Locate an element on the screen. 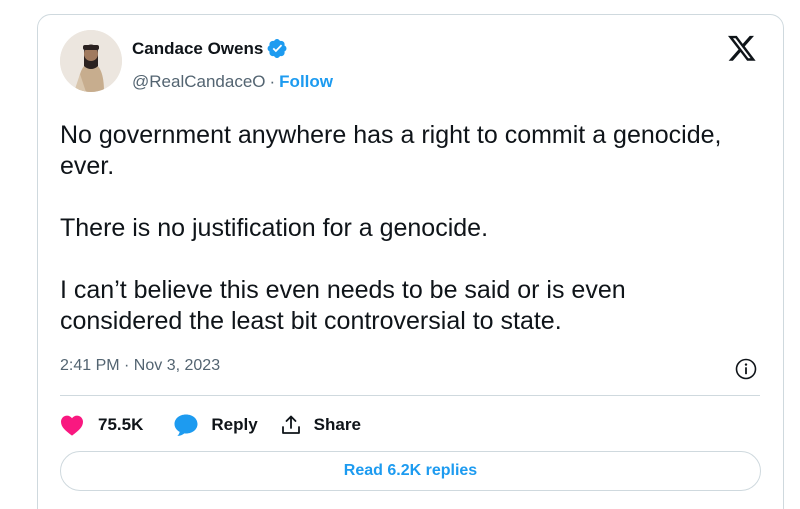 The width and height of the screenshot is (800, 509). handle-row: @RealCandaceO · Follow is located at coordinates (232, 82).